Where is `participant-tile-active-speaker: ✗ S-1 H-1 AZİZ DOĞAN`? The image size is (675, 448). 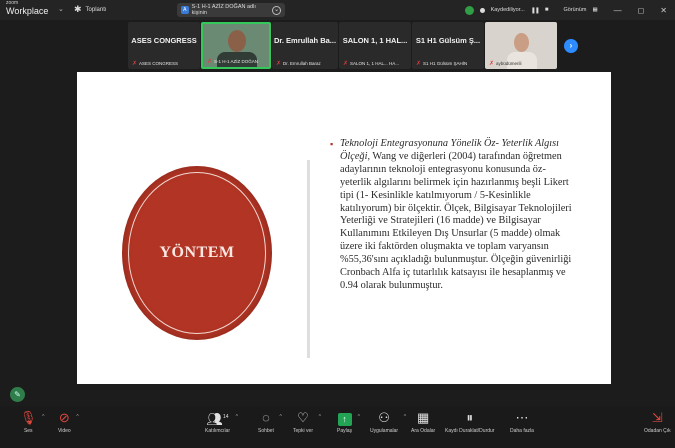 participant-tile-active-speaker: ✗ S-1 H-1 AZİZ DOĞAN is located at coordinates (236, 45).